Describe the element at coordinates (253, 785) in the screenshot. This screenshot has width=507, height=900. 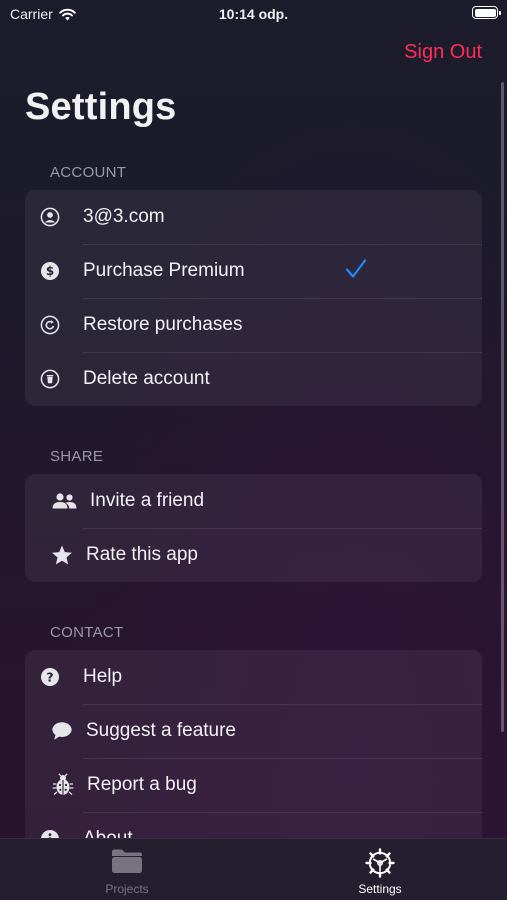
I see `report-bug-row: Report a bug` at that location.